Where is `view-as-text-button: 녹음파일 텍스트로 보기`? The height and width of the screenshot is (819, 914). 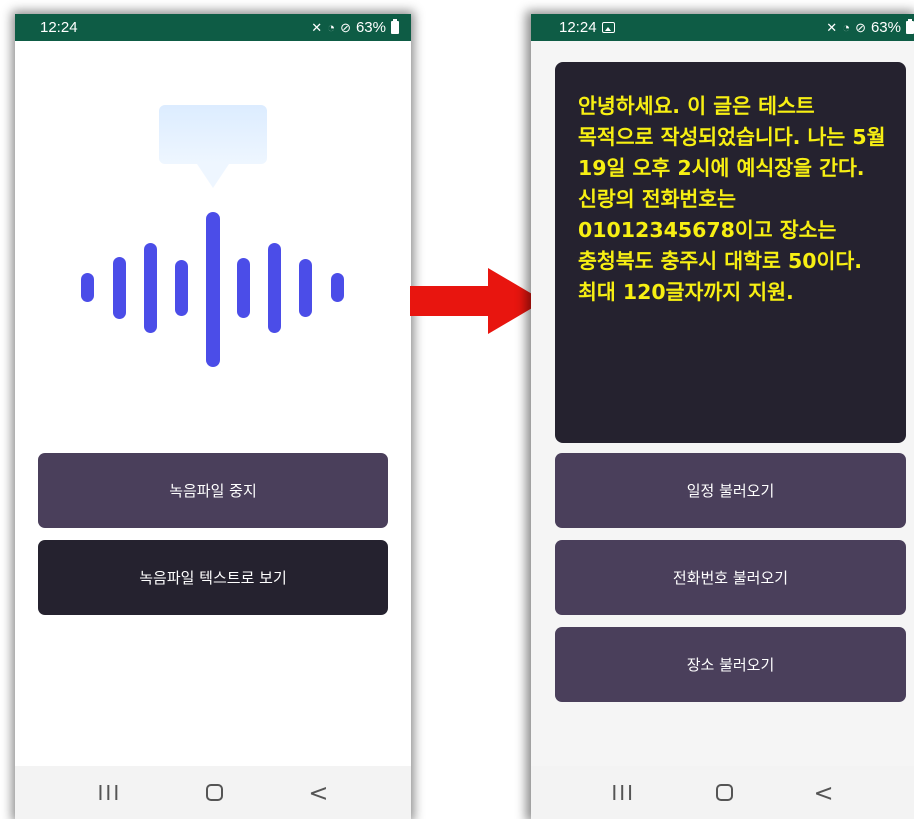 view-as-text-button: 녹음파일 텍스트로 보기 is located at coordinates (213, 577).